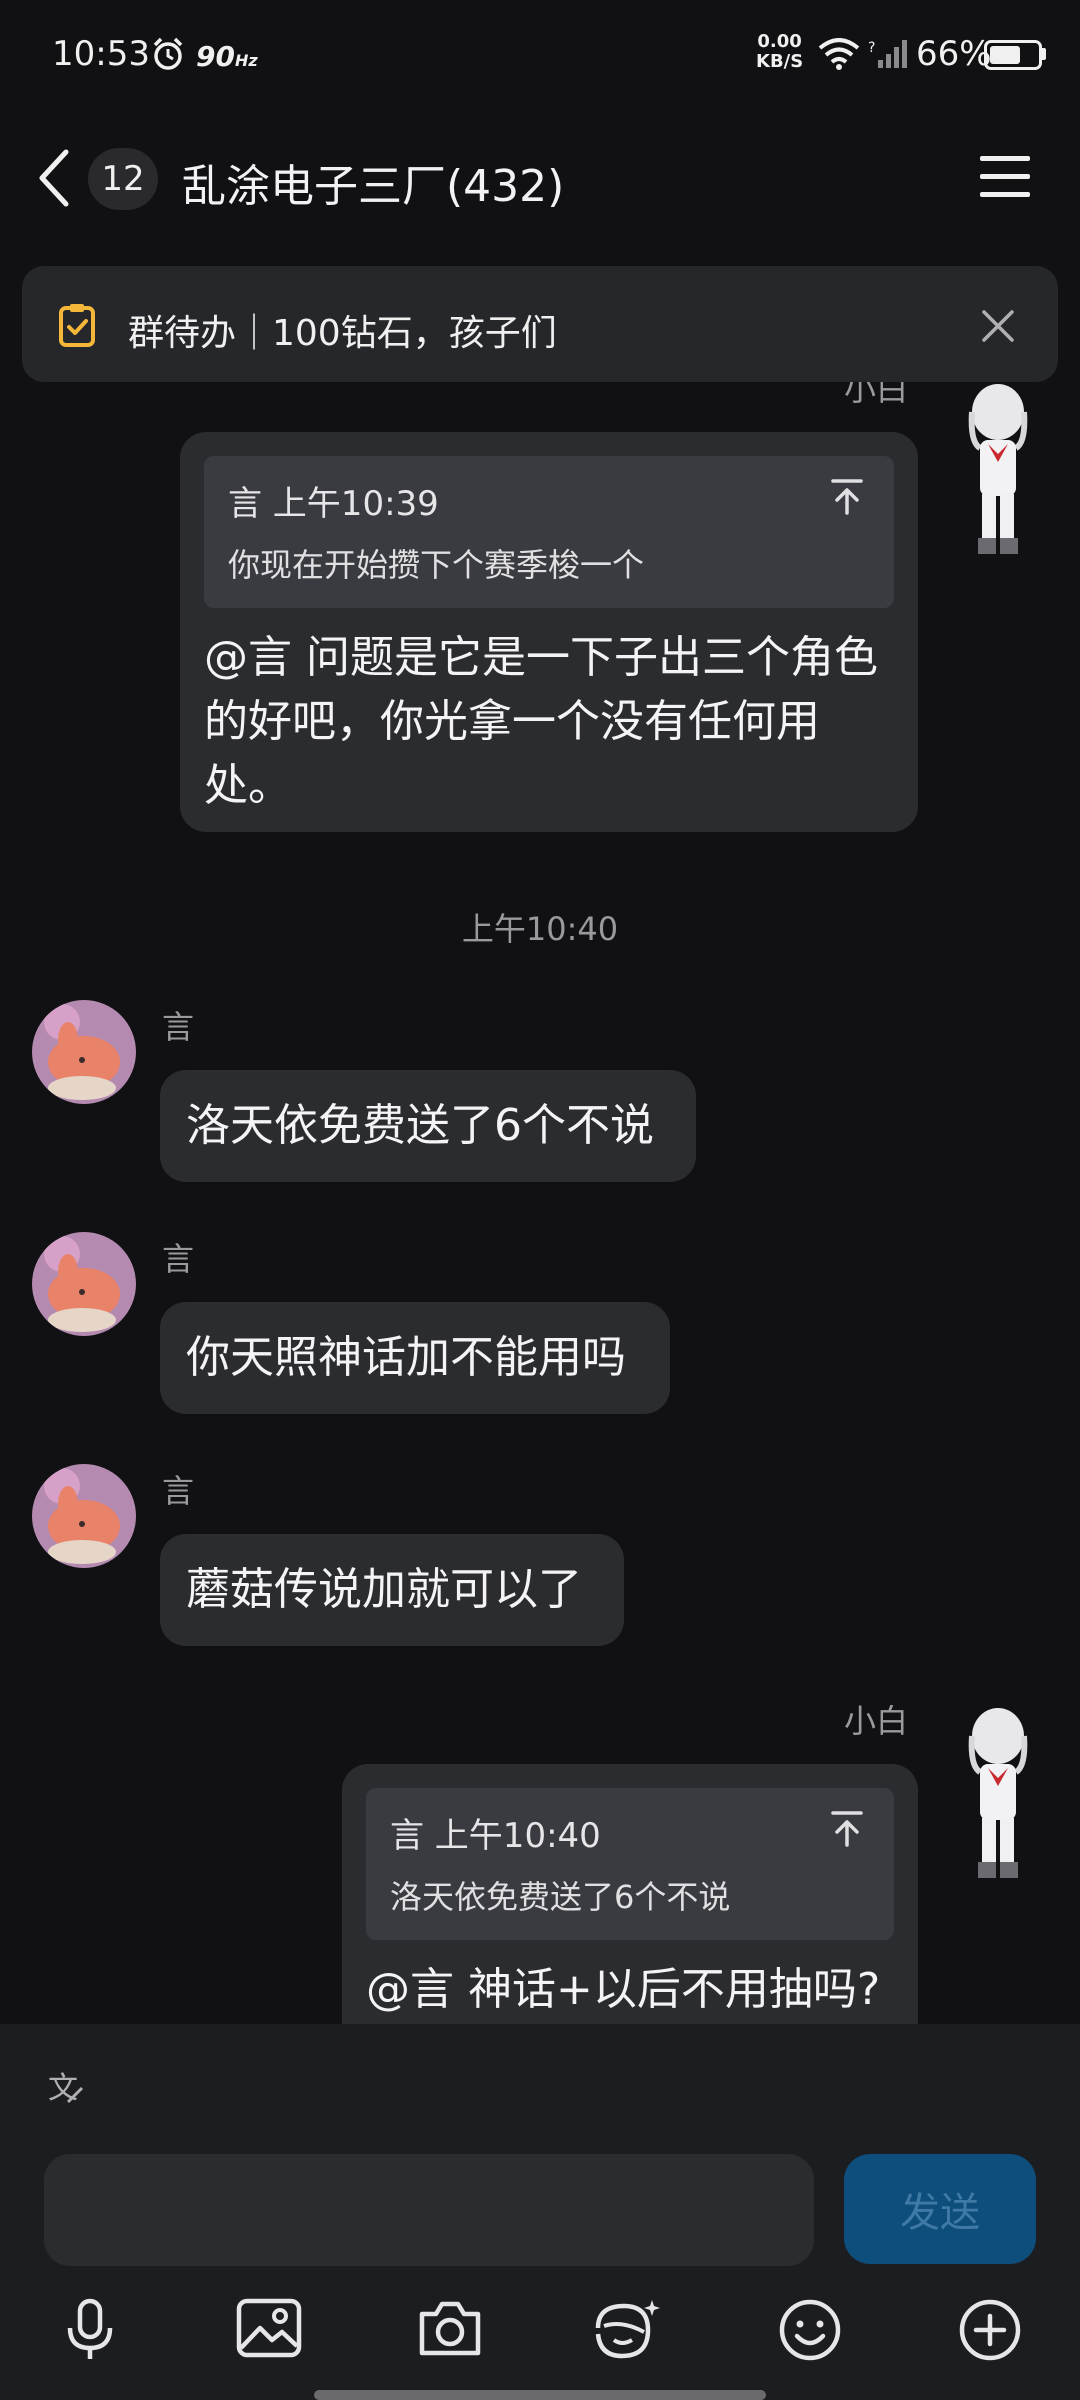 This screenshot has height=2400, width=1080. I want to click on wifi-icon, so click(839, 56).